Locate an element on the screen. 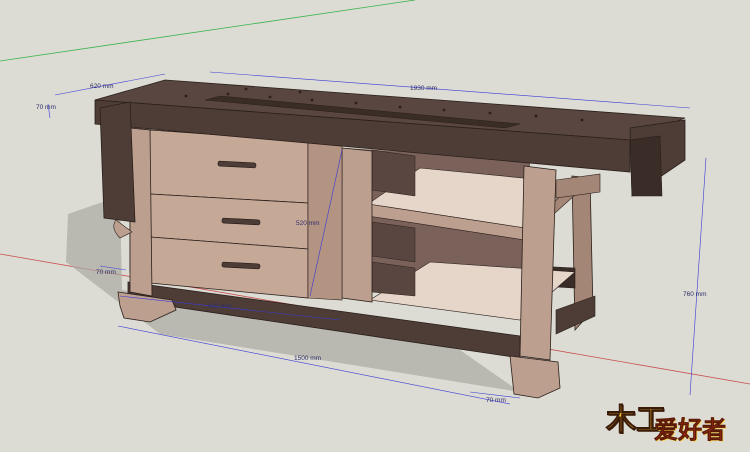  end-vise-jaw-face is located at coordinates (646, 166).